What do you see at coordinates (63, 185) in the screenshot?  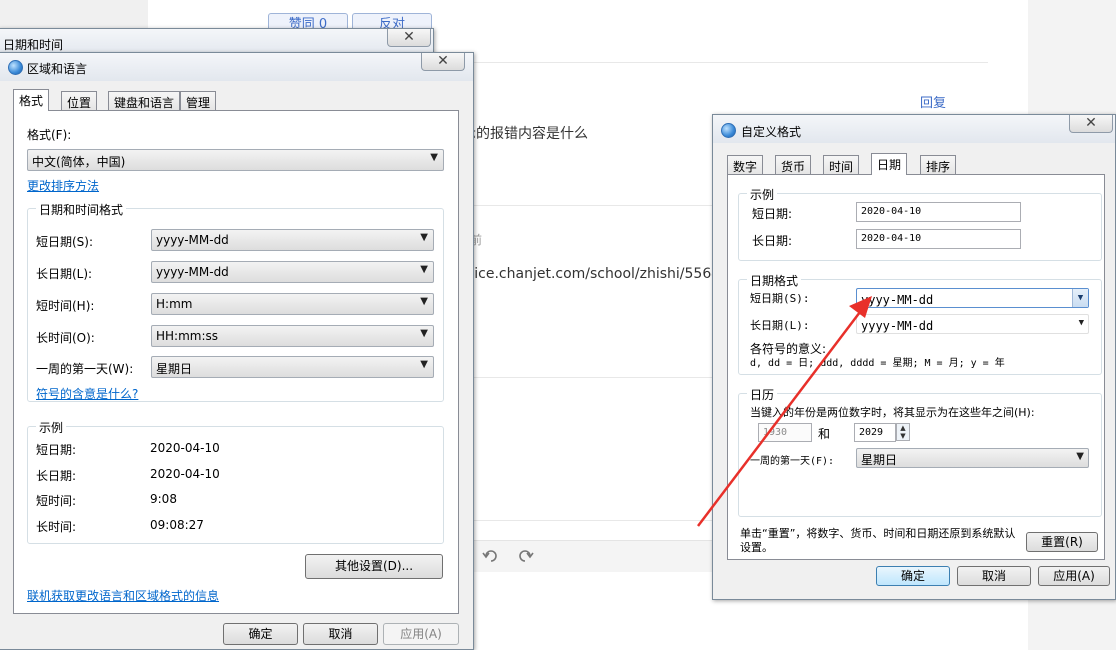 I see `change-sort-link: 更改排序方法` at bounding box center [63, 185].